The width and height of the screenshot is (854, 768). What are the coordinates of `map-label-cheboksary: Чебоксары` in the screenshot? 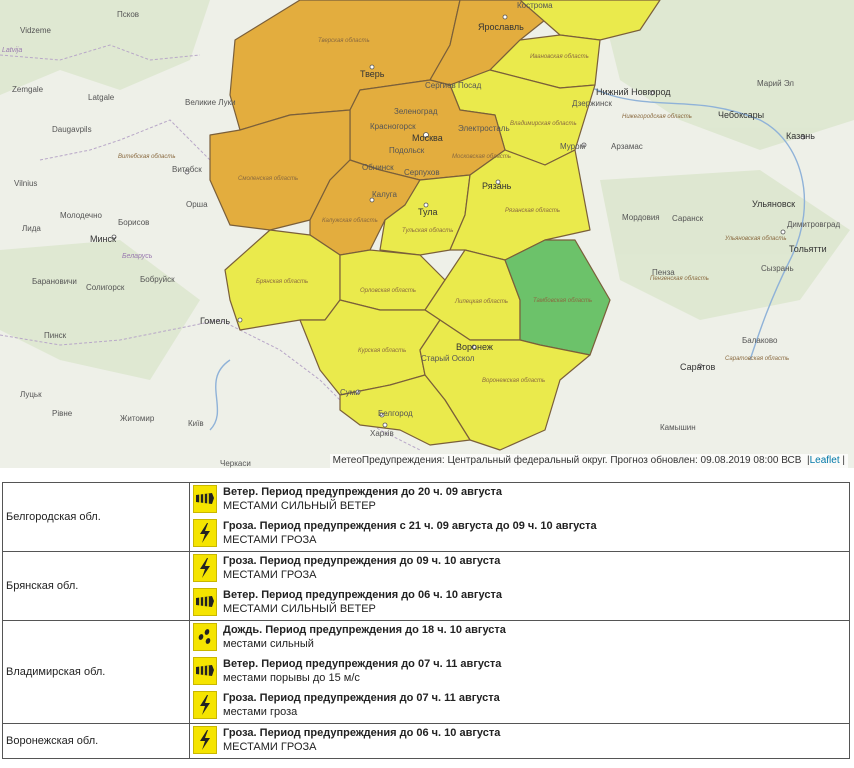 It's located at (741, 115).